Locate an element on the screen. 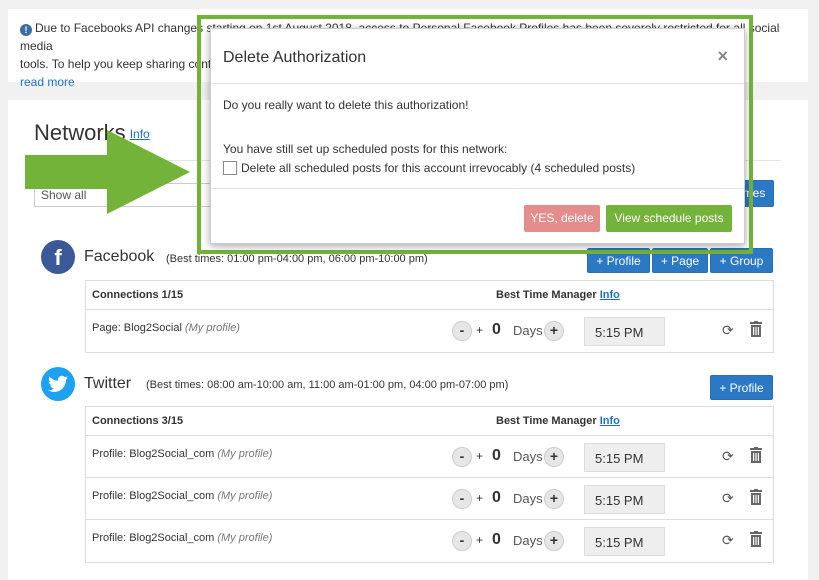  connection-name: Page: Blog2Social is located at coordinates (137, 328).